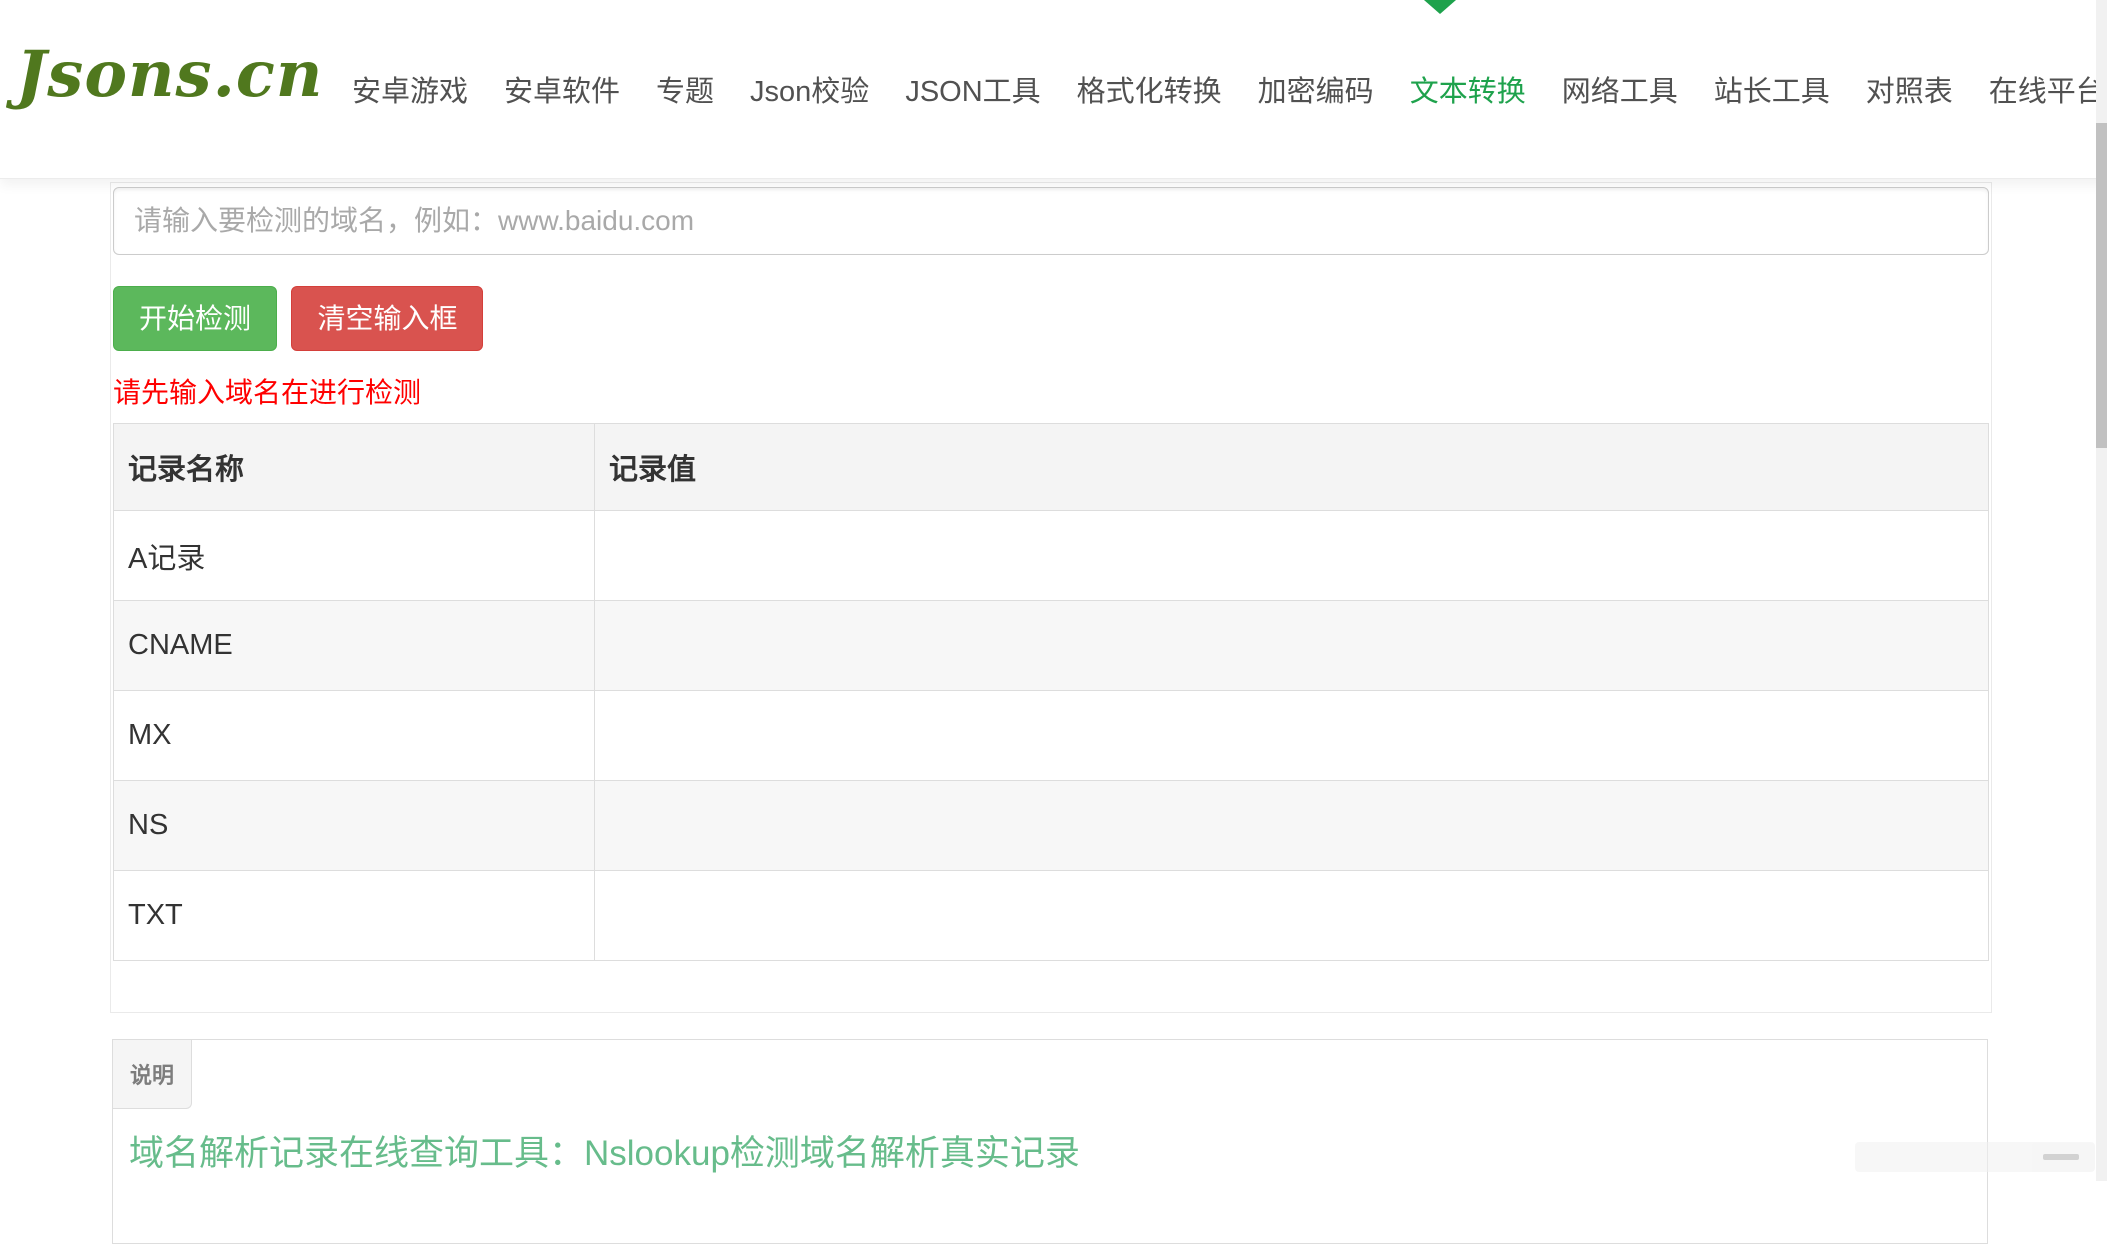 The height and width of the screenshot is (1244, 2107). I want to click on nav-item-5: 格式化转换, so click(1149, 89).